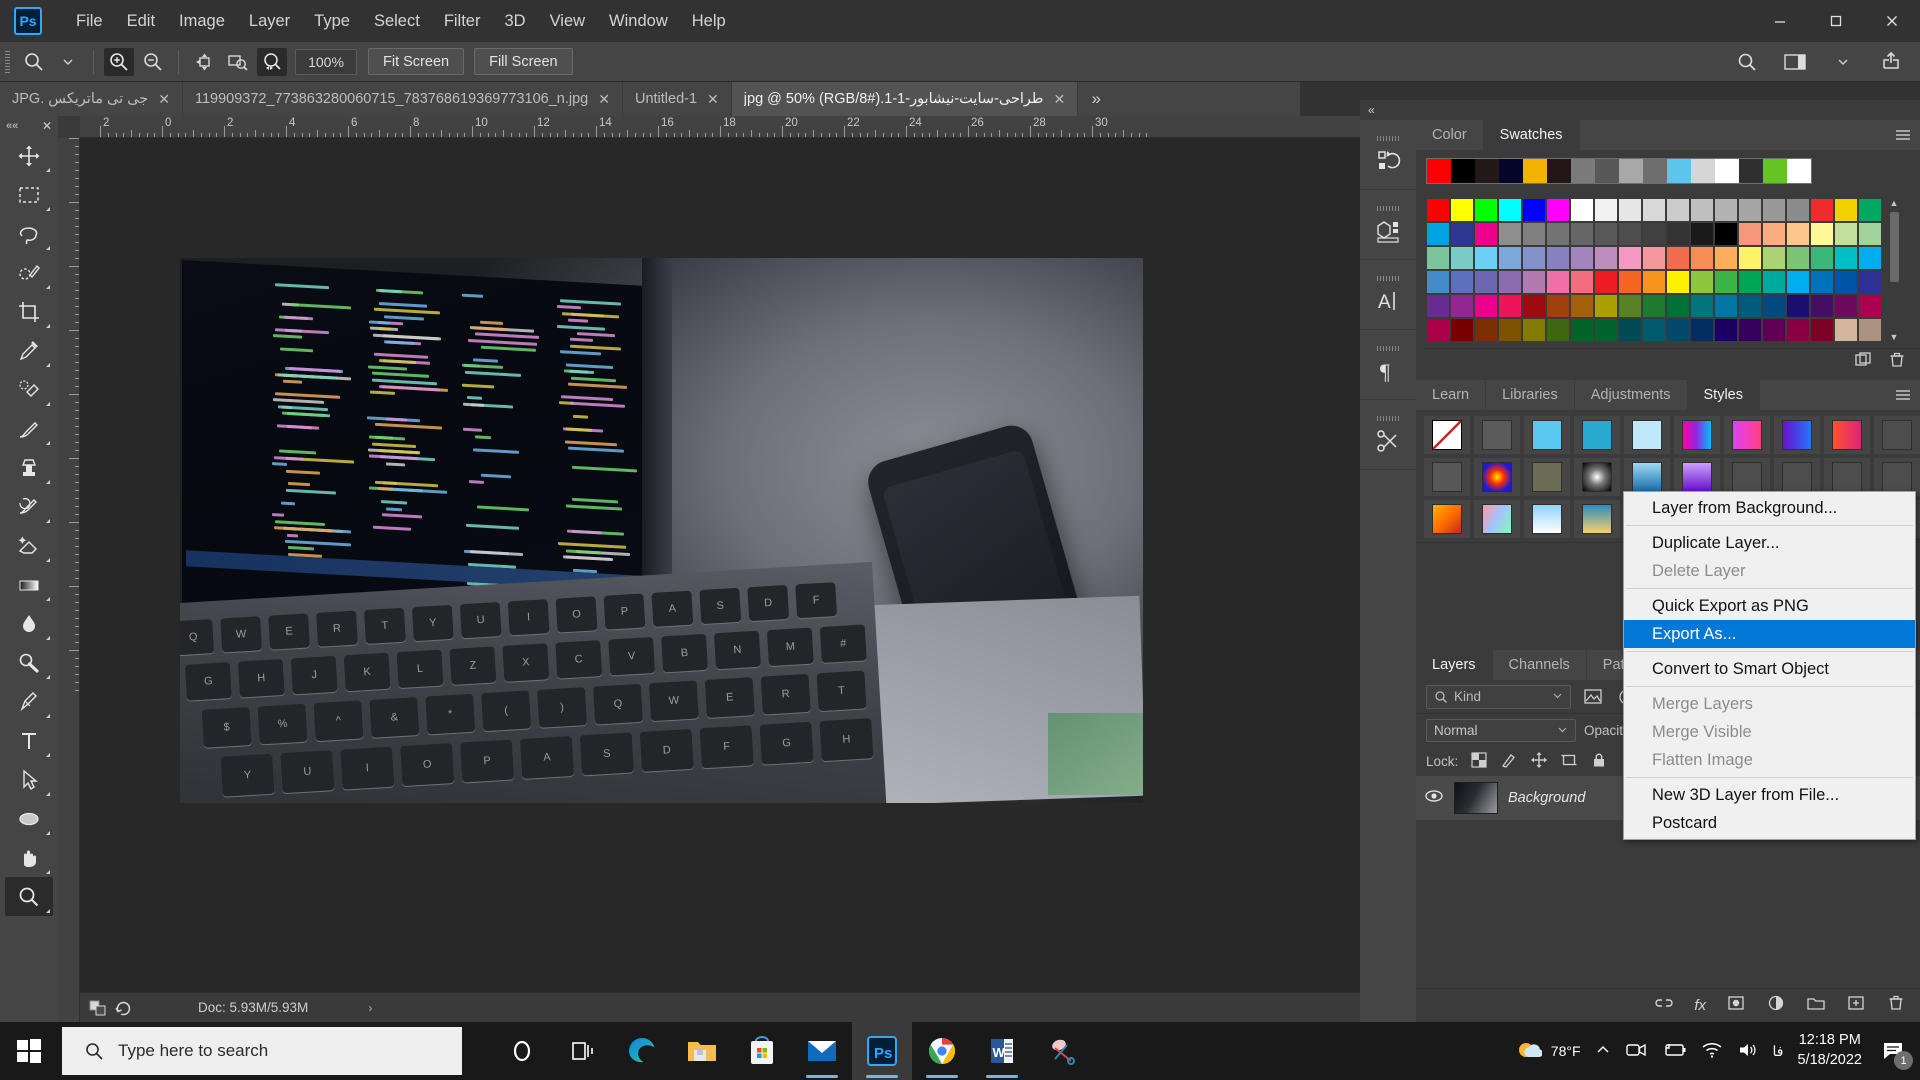 Image resolution: width=1920 pixels, height=1080 pixels. Describe the element at coordinates (1748, 1051) in the screenshot. I see `speaker-icon` at that location.